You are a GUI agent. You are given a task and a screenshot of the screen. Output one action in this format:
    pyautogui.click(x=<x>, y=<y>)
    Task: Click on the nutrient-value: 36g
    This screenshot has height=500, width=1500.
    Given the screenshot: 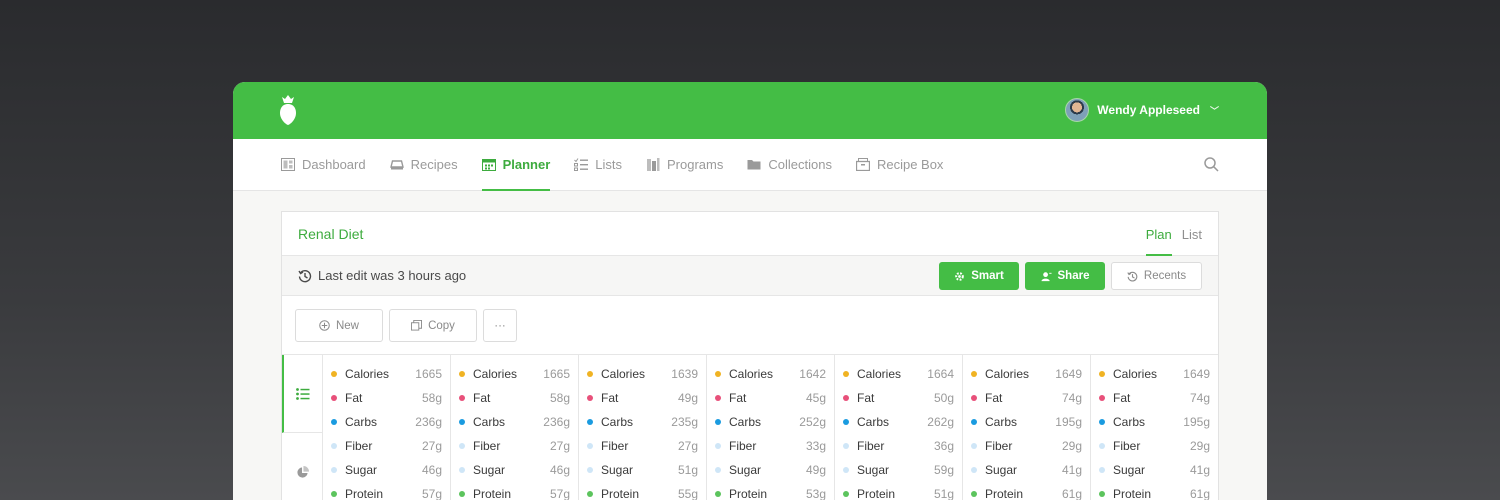 What is the action you would take?
    pyautogui.click(x=943, y=446)
    